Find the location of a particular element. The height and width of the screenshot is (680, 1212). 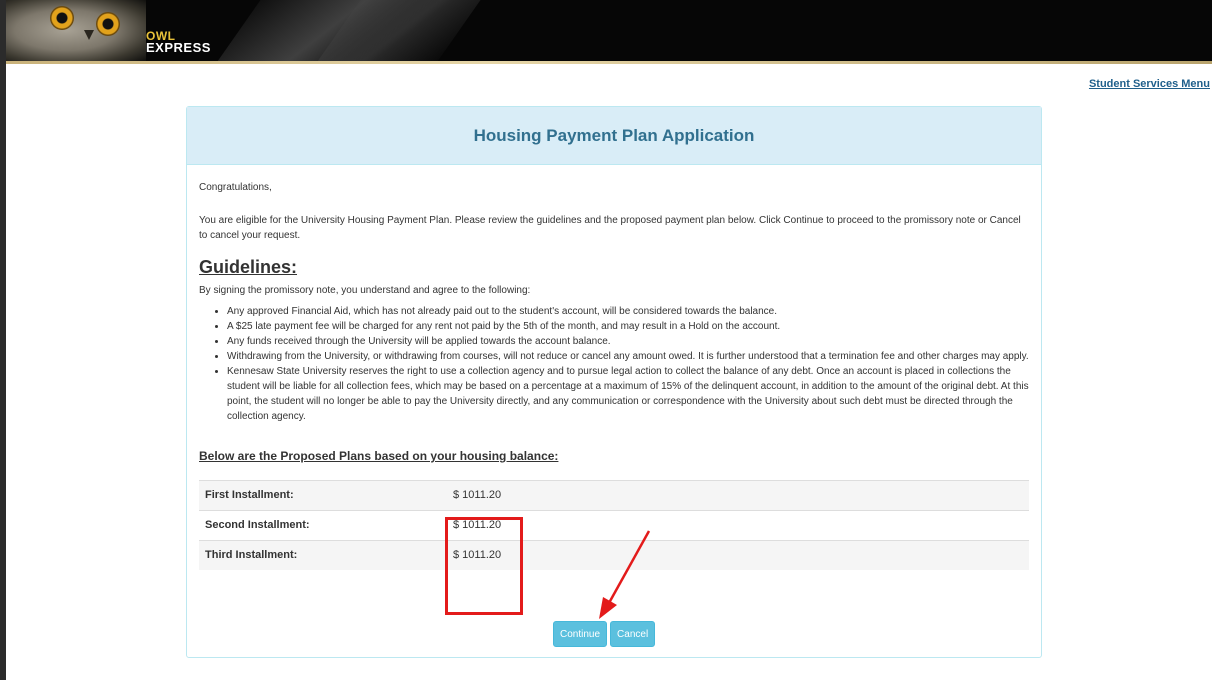

student-services-menu-link: Student Services Menu is located at coordinates (1149, 84).